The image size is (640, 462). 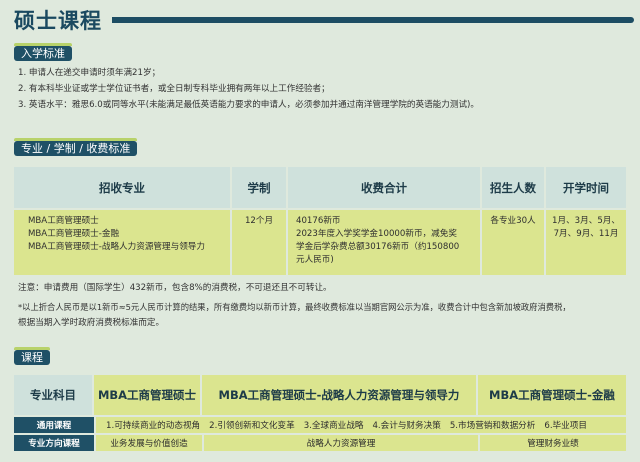 I want to click on course-item: 4.会计与财务决策, so click(x=406, y=426).